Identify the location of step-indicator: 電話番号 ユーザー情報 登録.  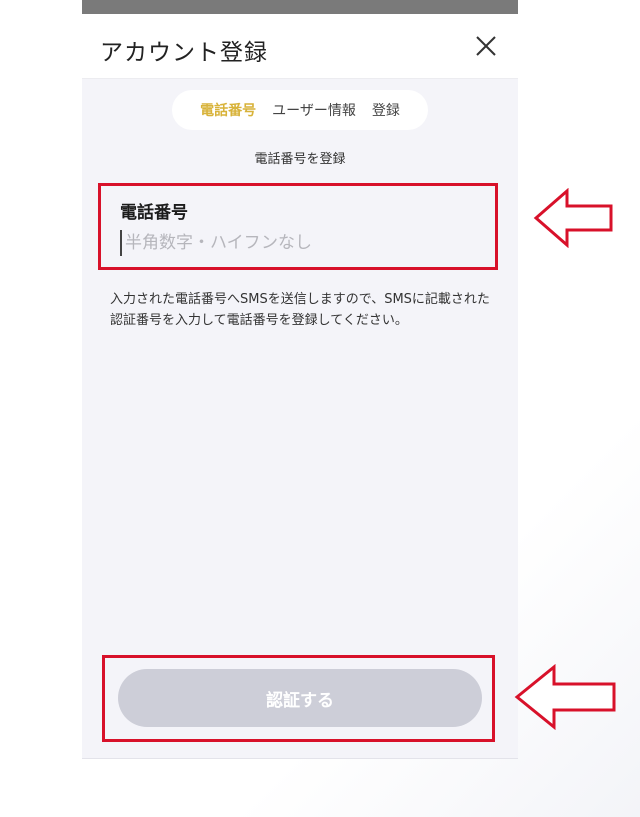
(300, 110).